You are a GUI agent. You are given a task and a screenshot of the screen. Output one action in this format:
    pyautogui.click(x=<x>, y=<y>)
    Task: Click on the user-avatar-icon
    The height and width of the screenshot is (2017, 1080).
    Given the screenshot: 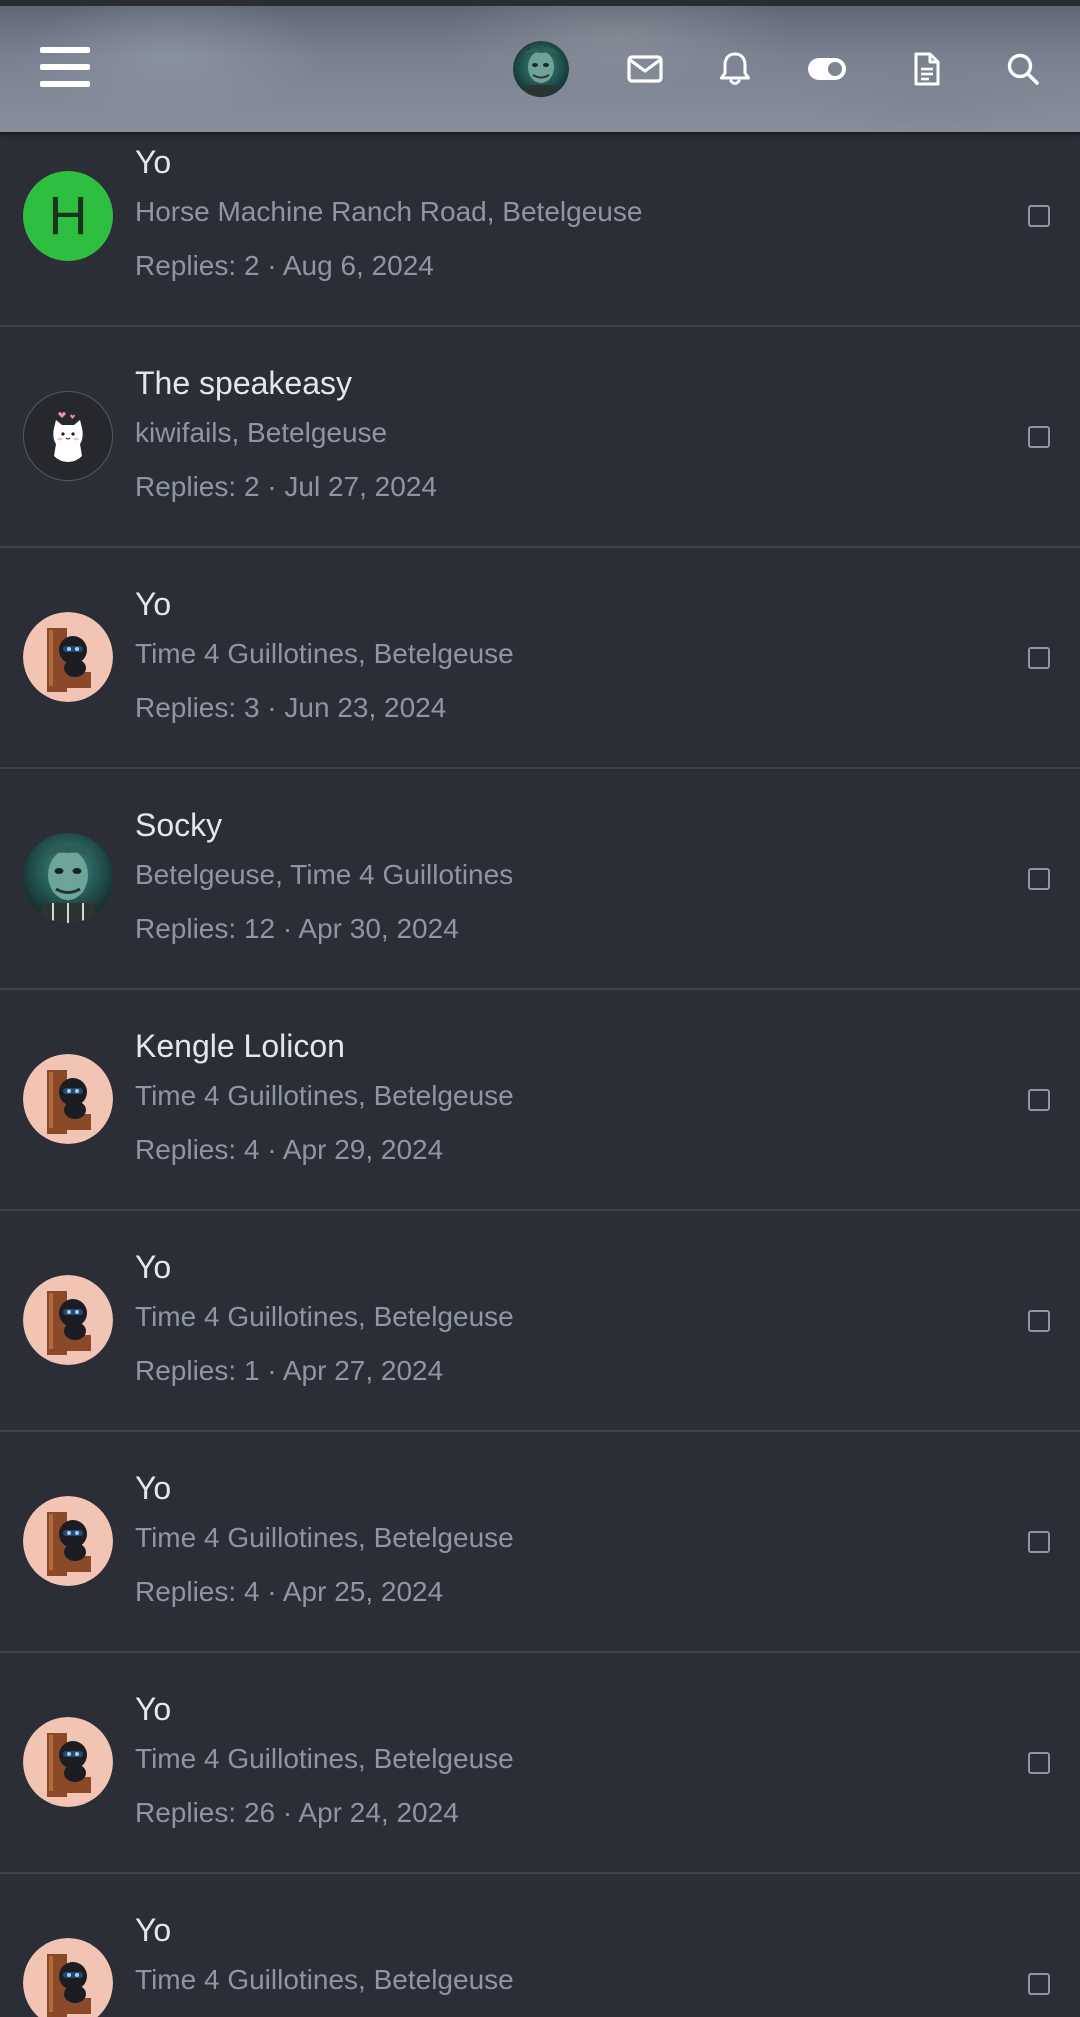 What is the action you would take?
    pyautogui.click(x=541, y=69)
    